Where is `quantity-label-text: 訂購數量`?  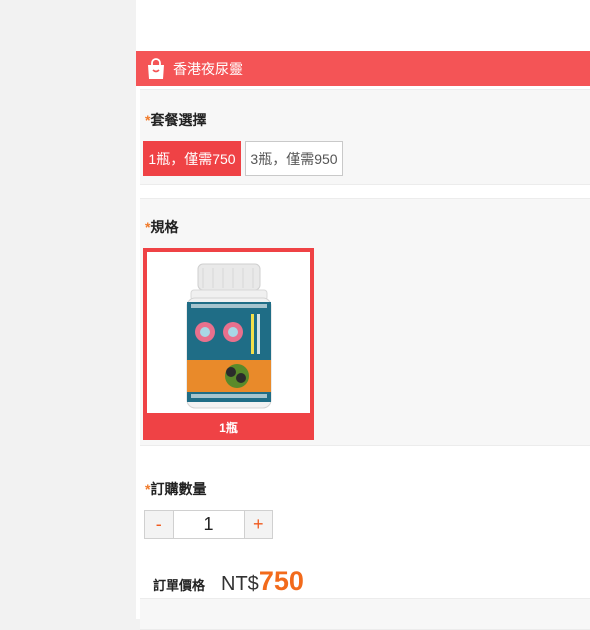 quantity-label-text: 訂購數量 is located at coordinates (178, 489).